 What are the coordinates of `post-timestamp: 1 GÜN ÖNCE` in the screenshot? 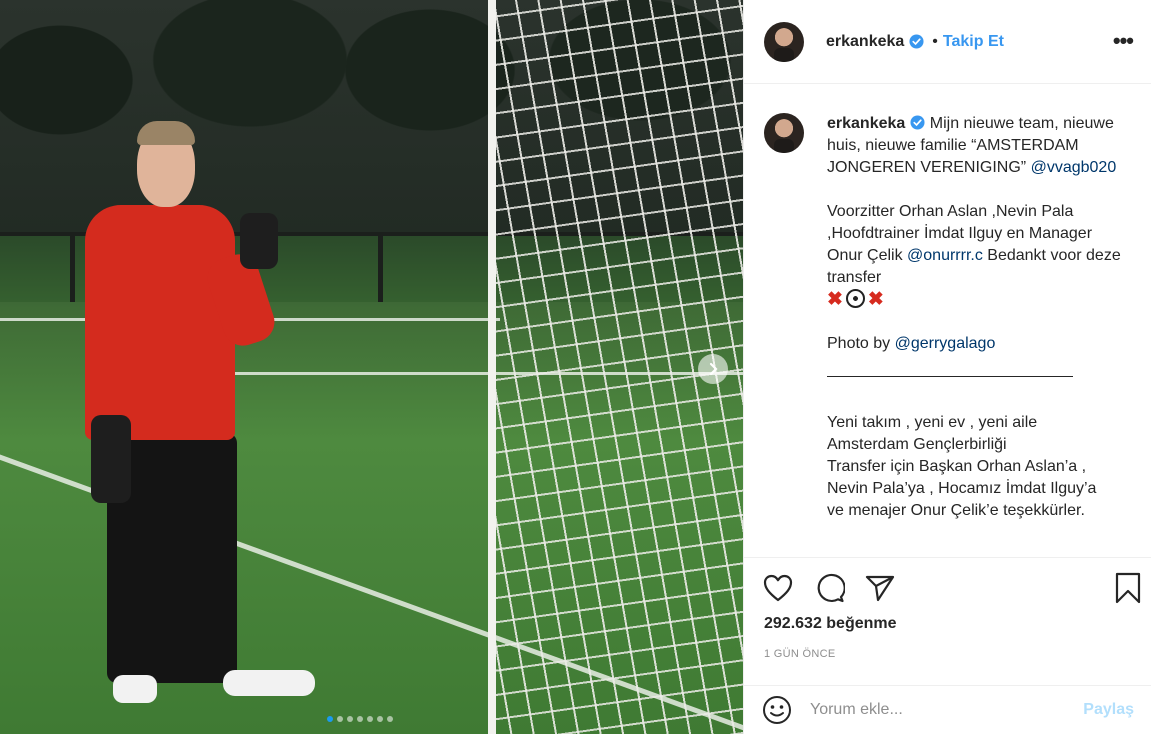 It's located at (799, 654).